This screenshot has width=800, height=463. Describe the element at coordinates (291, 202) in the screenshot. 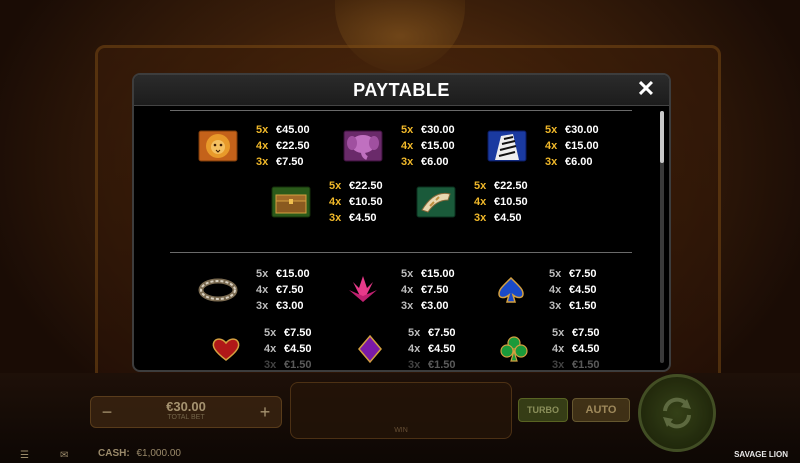

I see `treasure-chest-icon` at that location.